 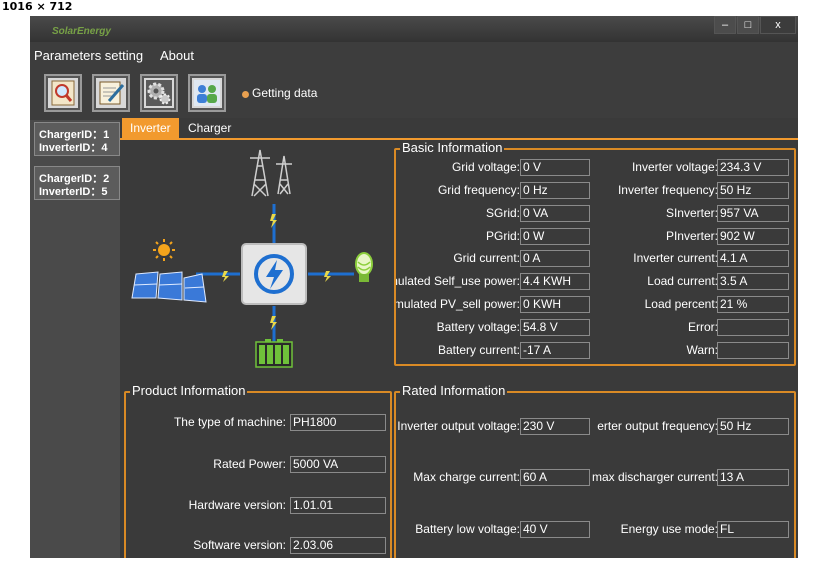 What do you see at coordinates (237, 505) in the screenshot?
I see `hardware-version-label: Hardware version:` at bounding box center [237, 505].